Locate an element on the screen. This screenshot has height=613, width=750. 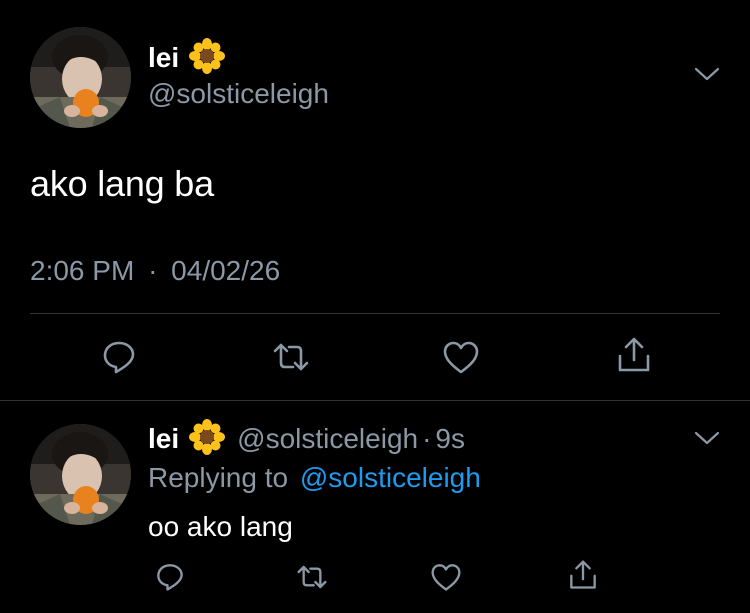
reply-tweet-like-button is located at coordinates (446, 577).